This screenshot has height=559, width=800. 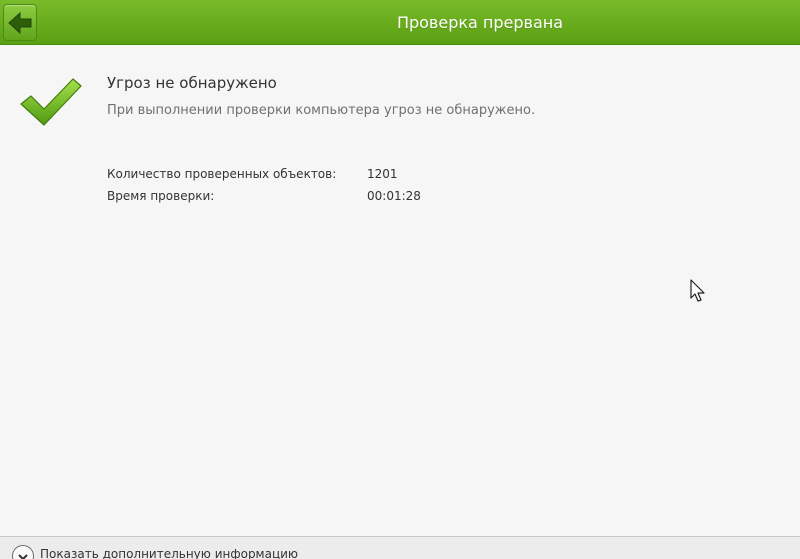 I want to click on stat-label: Время проверки:, so click(x=161, y=196).